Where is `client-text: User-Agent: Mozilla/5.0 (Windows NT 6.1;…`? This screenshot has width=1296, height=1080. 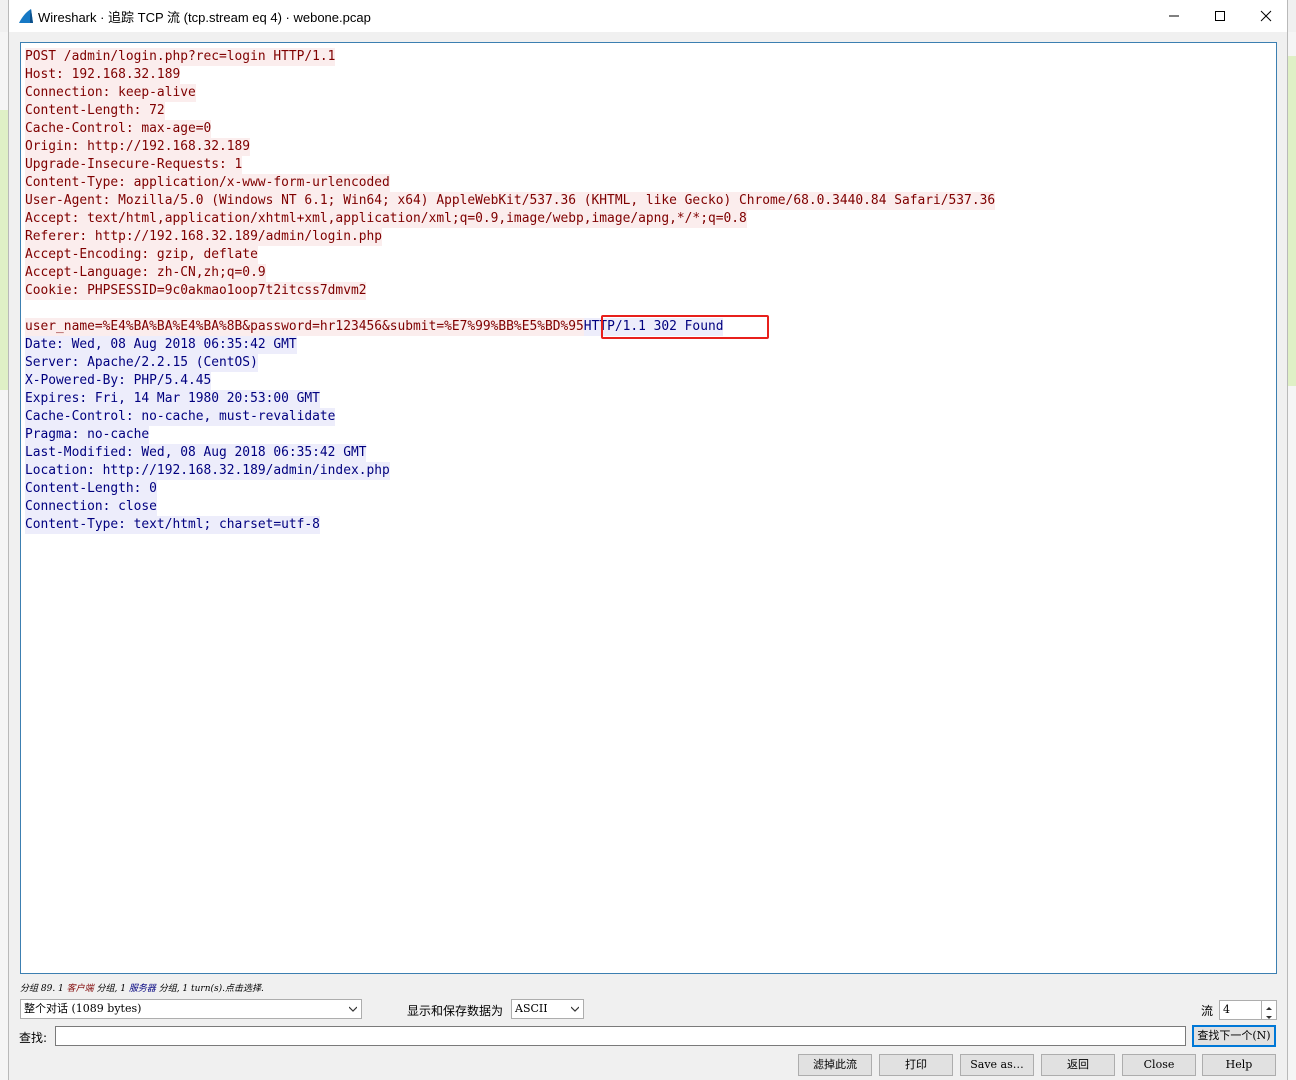
client-text: User-Agent: Mozilla/5.0 (Windows NT 6.1;… is located at coordinates (510, 201).